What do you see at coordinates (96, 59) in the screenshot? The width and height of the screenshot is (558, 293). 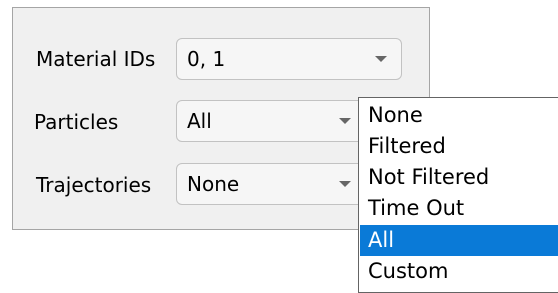 I see `material-ids-label: Material IDs` at bounding box center [96, 59].